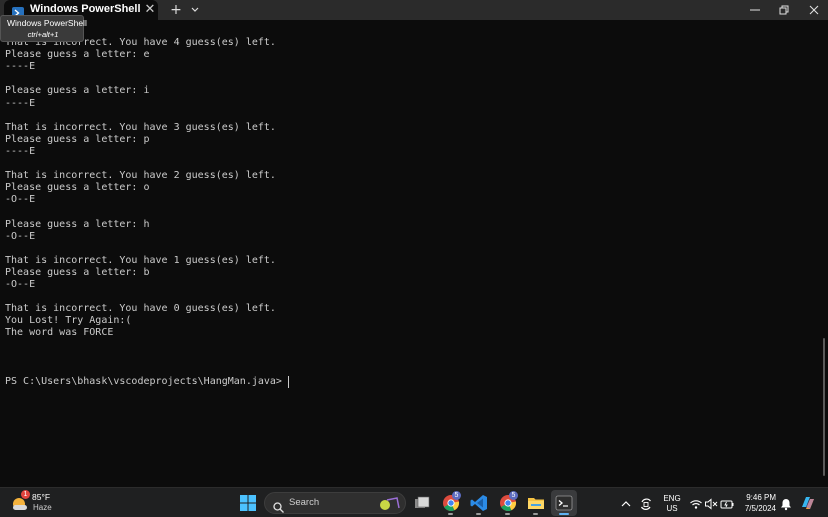 Image resolution: width=828 pixels, height=517 pixels. What do you see at coordinates (43, 34) in the screenshot?
I see `tooltip-shortcut: ctrl+alt+1` at bounding box center [43, 34].